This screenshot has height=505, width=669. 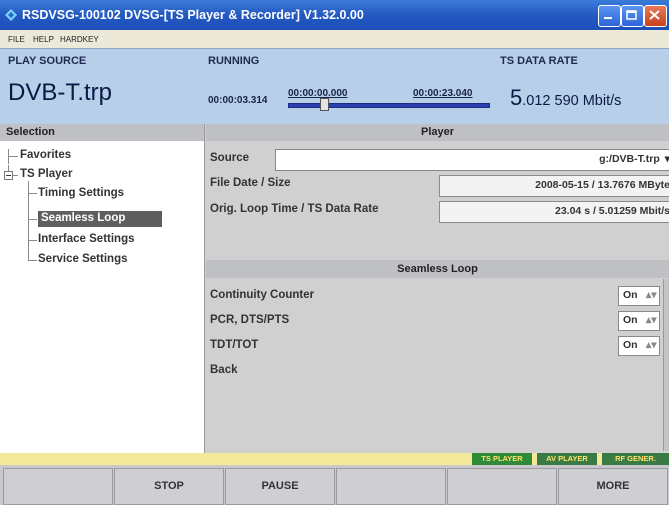 I want to click on minimize-icon, so click(x=608, y=18).